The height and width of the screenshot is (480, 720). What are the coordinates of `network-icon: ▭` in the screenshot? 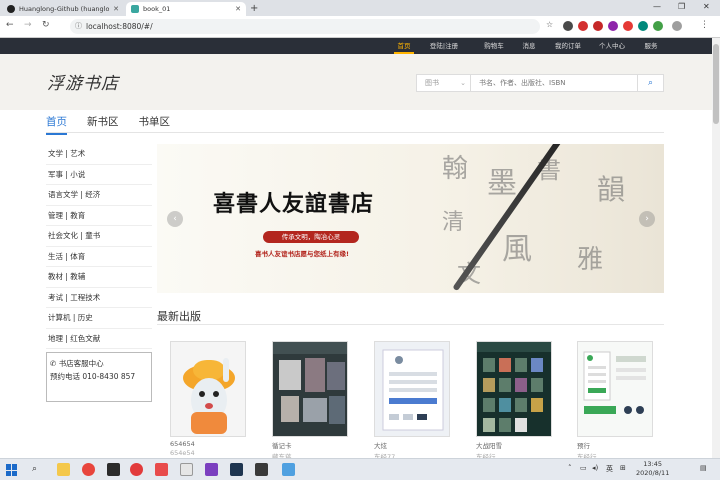 It's located at (583, 468).